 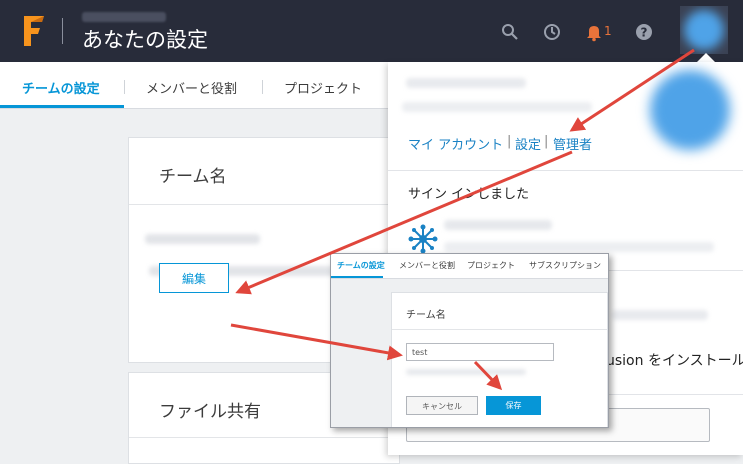 I want to click on card-title: ファイル共有, so click(x=210, y=412).